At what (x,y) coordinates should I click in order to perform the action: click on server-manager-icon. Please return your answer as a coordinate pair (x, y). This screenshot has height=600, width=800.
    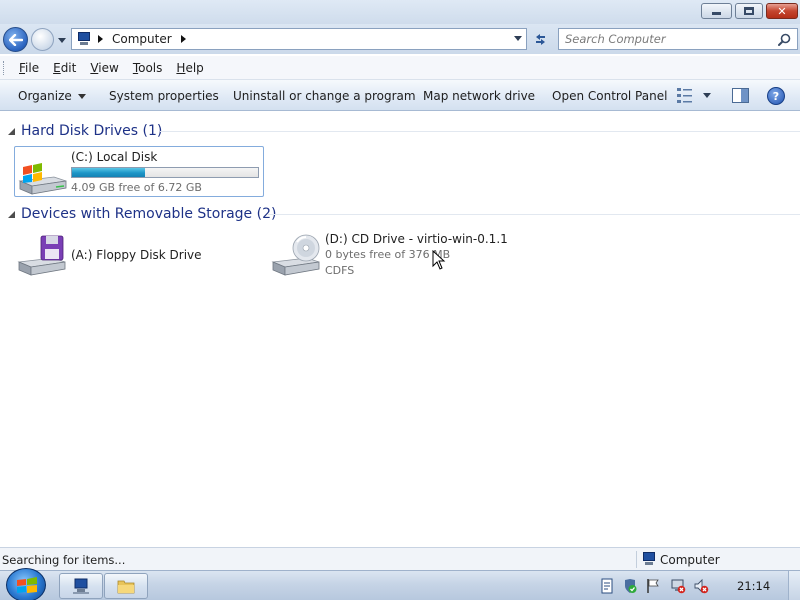
    Looking at the image, I should click on (81, 586).